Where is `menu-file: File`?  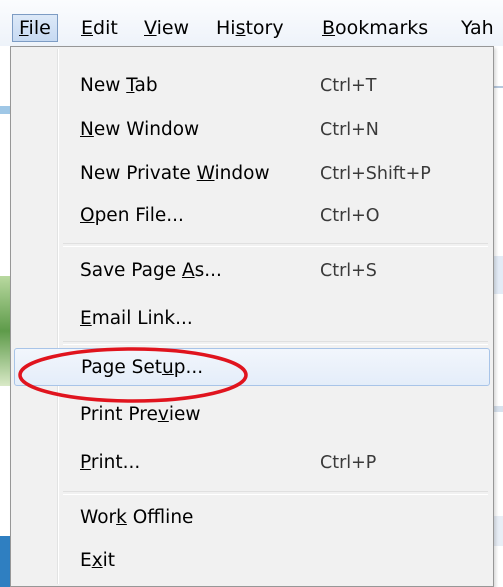
menu-file: File is located at coordinates (35, 28).